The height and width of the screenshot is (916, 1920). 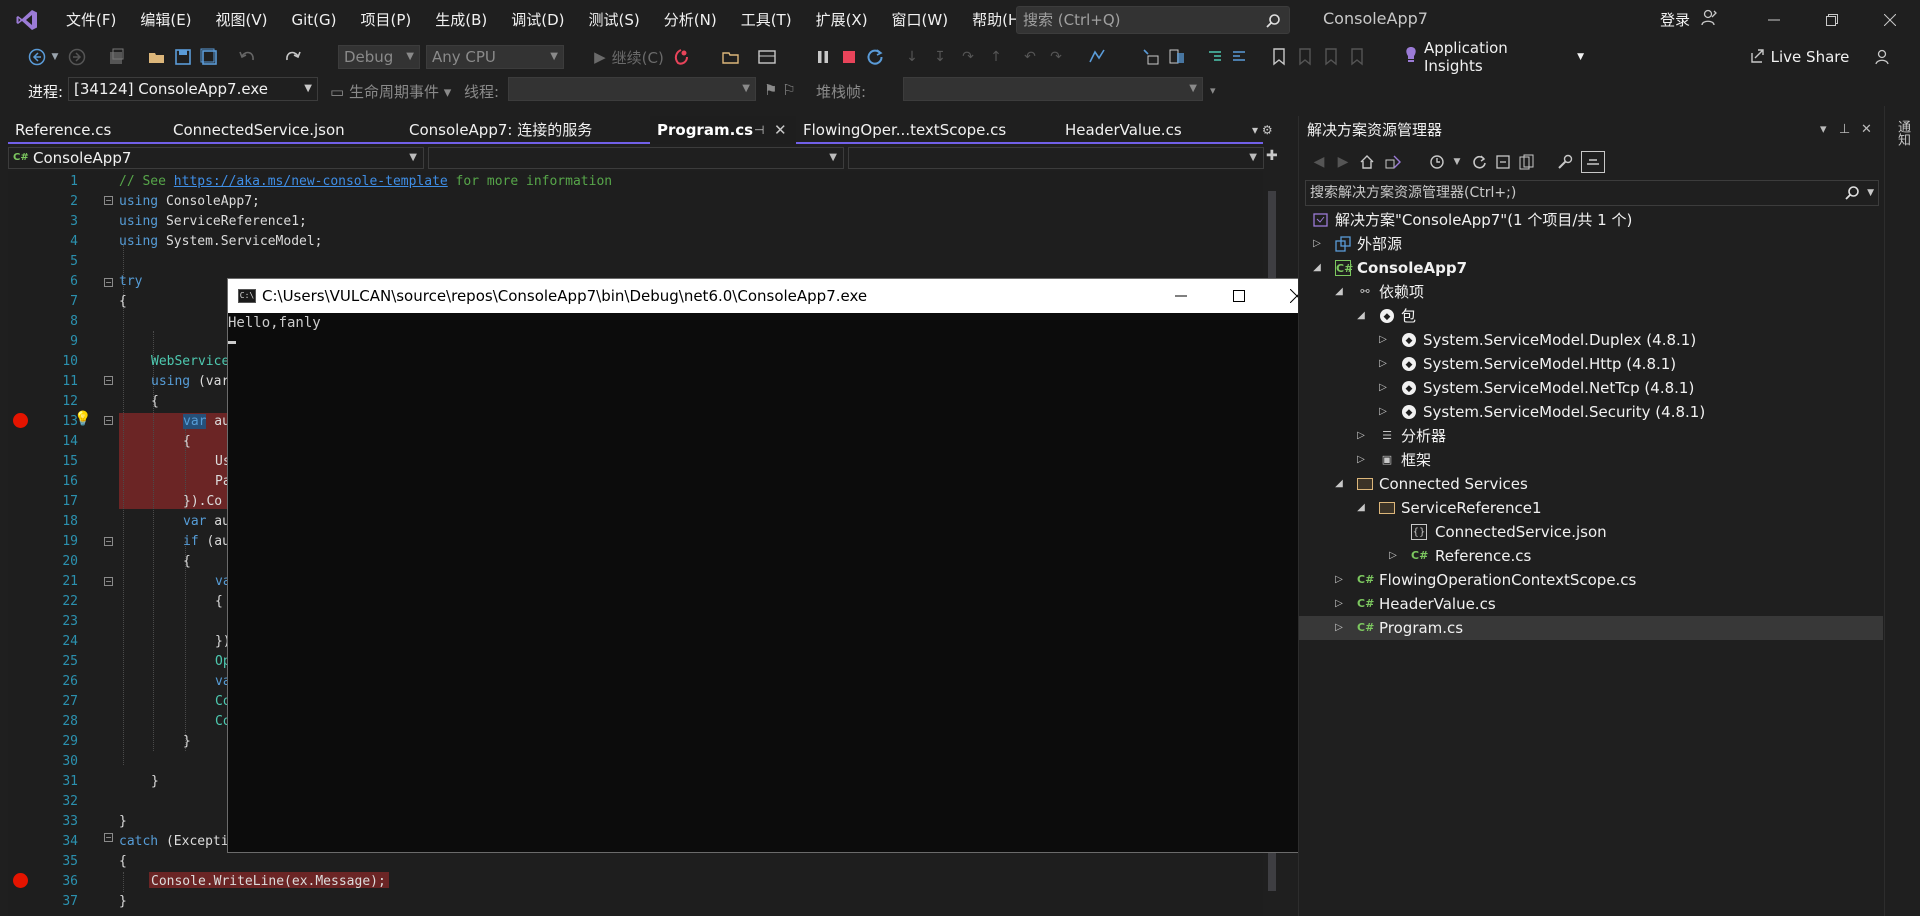 What do you see at coordinates (1153, 130) in the screenshot?
I see `tab-headervalue-cs: HeaderValue.cs` at bounding box center [1153, 130].